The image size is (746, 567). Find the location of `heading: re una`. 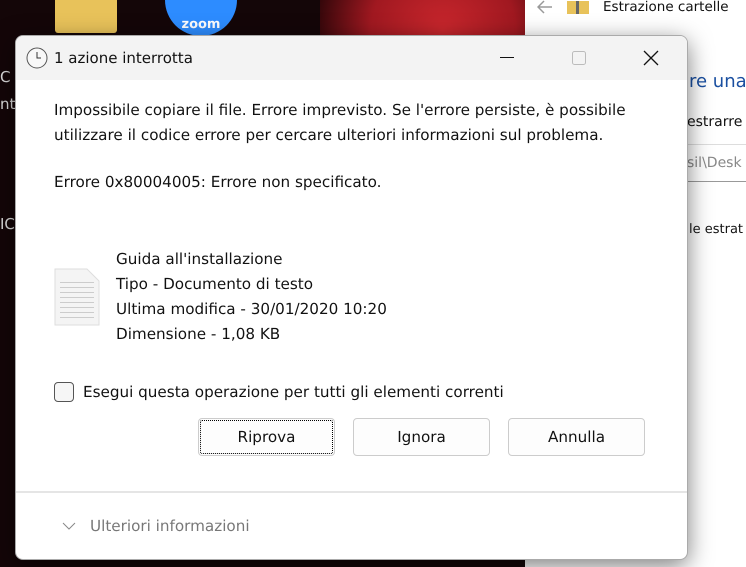

heading: re una is located at coordinates (717, 81).